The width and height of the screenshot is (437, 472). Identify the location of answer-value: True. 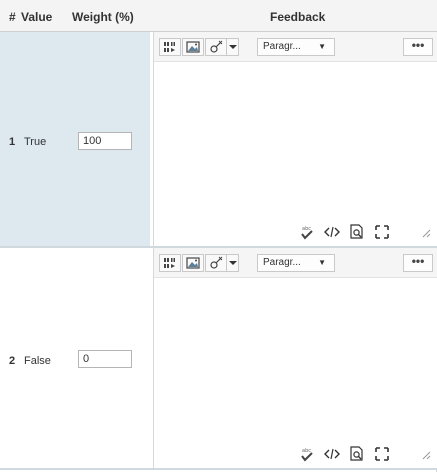
(35, 142).